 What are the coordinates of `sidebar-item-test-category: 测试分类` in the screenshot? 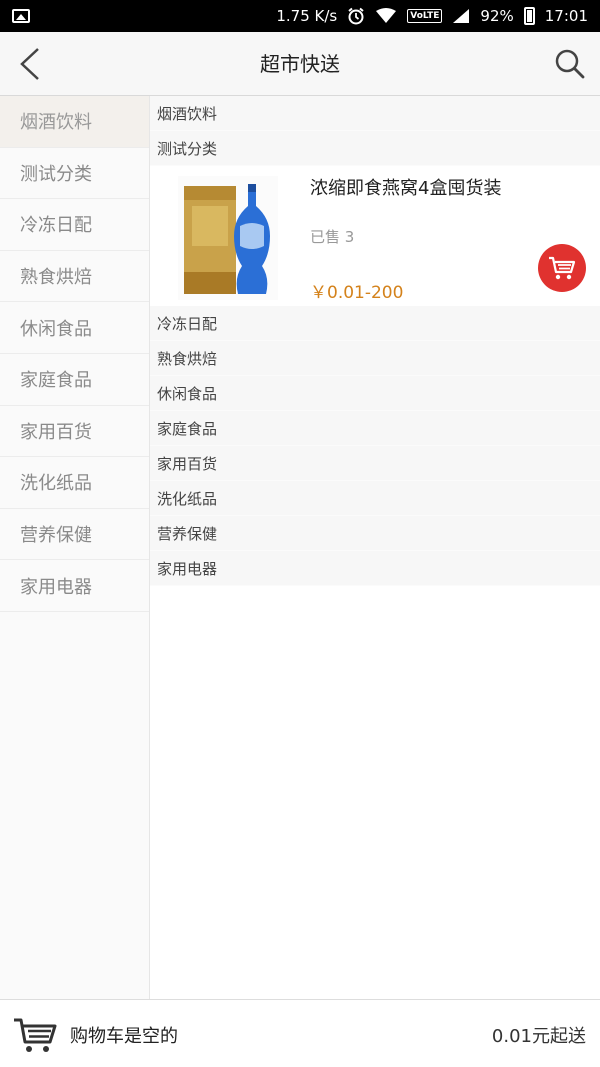 It's located at (74, 174).